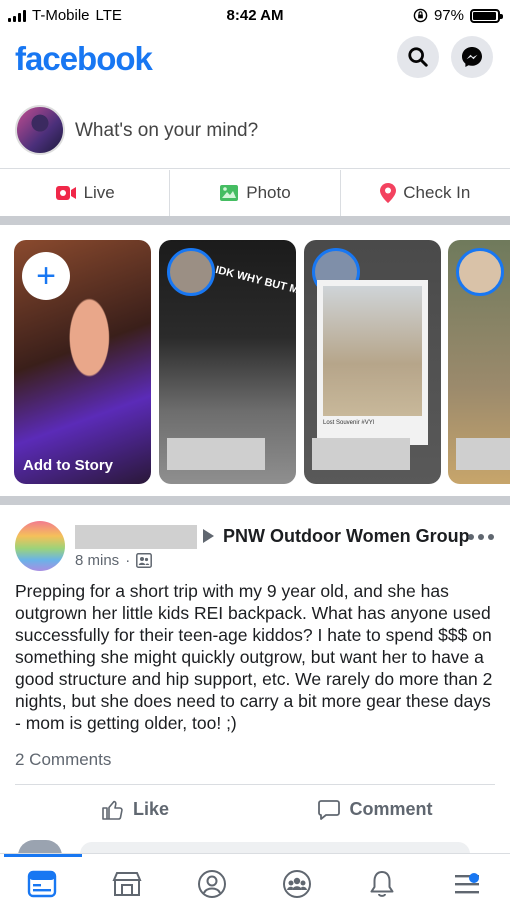 Image resolution: width=510 pixels, height=908 pixels. I want to click on marketplace-icon, so click(127, 884).